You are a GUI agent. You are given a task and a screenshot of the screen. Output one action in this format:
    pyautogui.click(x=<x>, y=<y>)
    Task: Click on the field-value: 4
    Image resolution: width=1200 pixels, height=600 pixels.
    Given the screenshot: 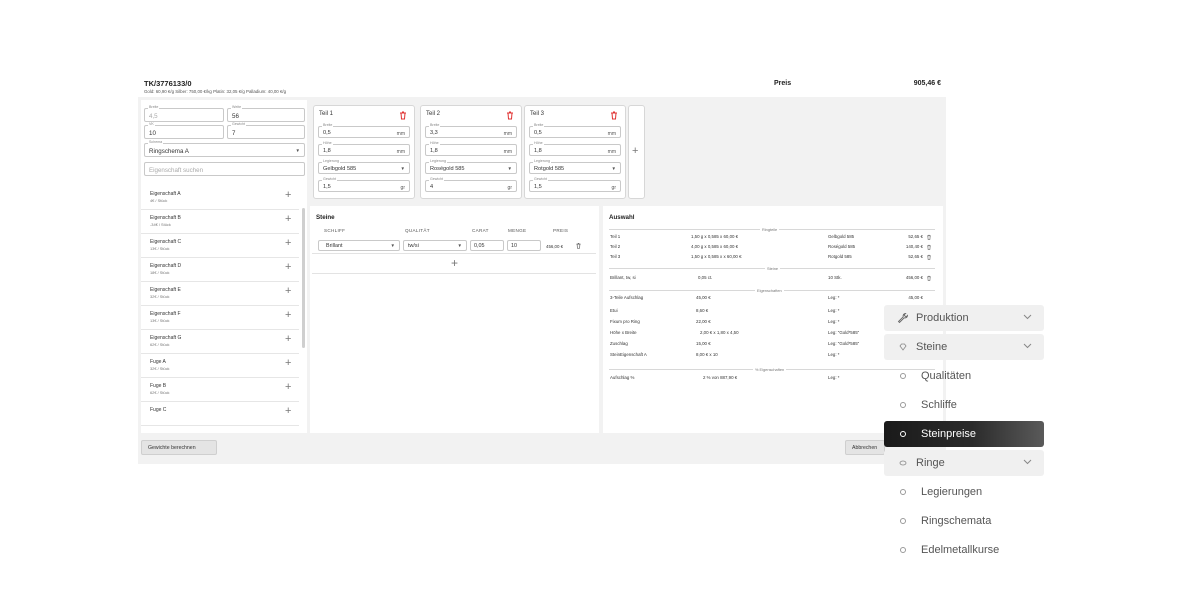 What is the action you would take?
    pyautogui.click(x=432, y=187)
    